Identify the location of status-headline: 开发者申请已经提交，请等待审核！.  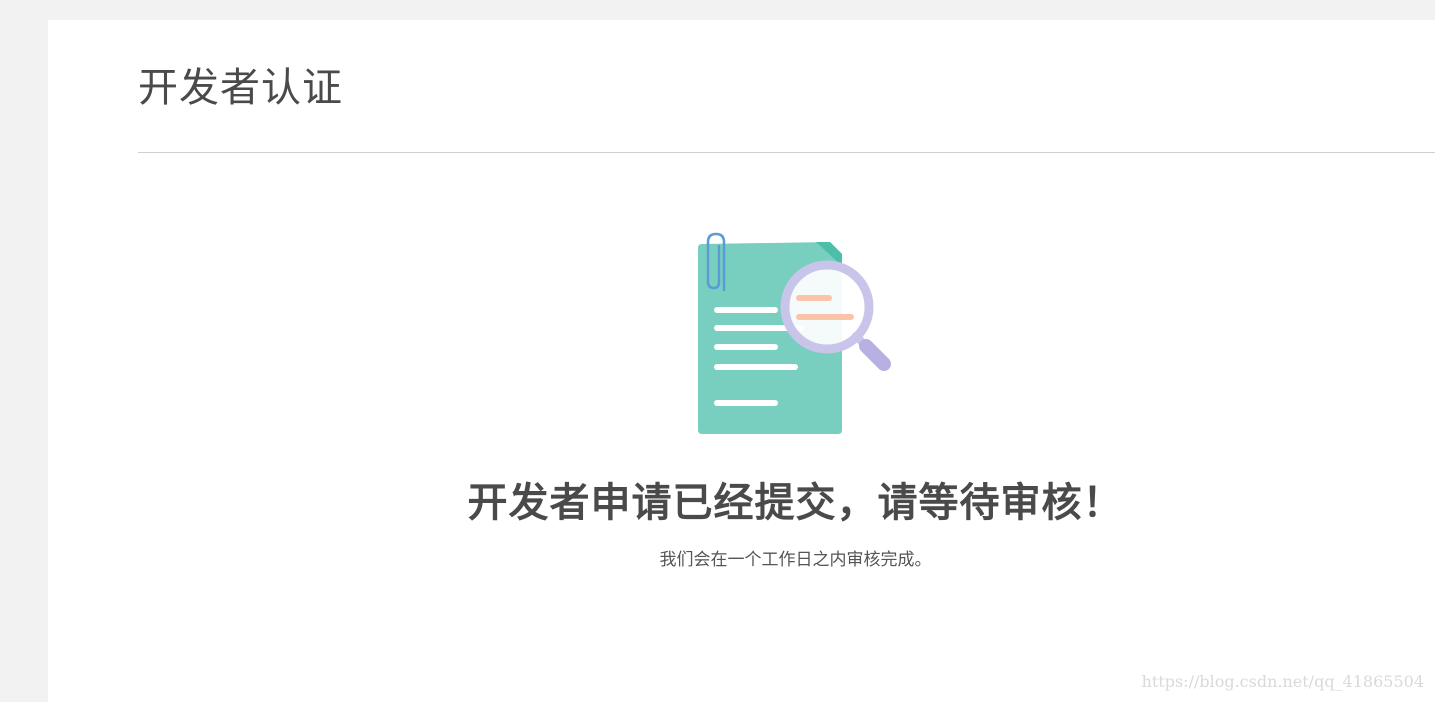
(795, 503).